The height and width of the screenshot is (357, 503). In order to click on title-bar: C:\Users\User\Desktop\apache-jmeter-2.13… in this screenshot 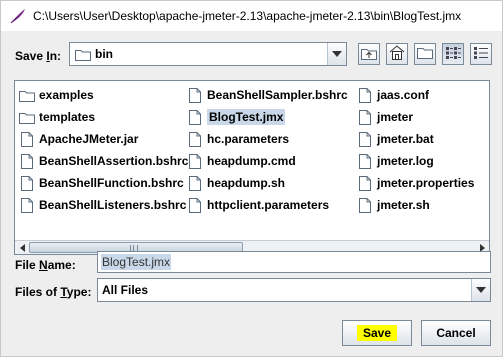, I will do `click(251, 16)`.